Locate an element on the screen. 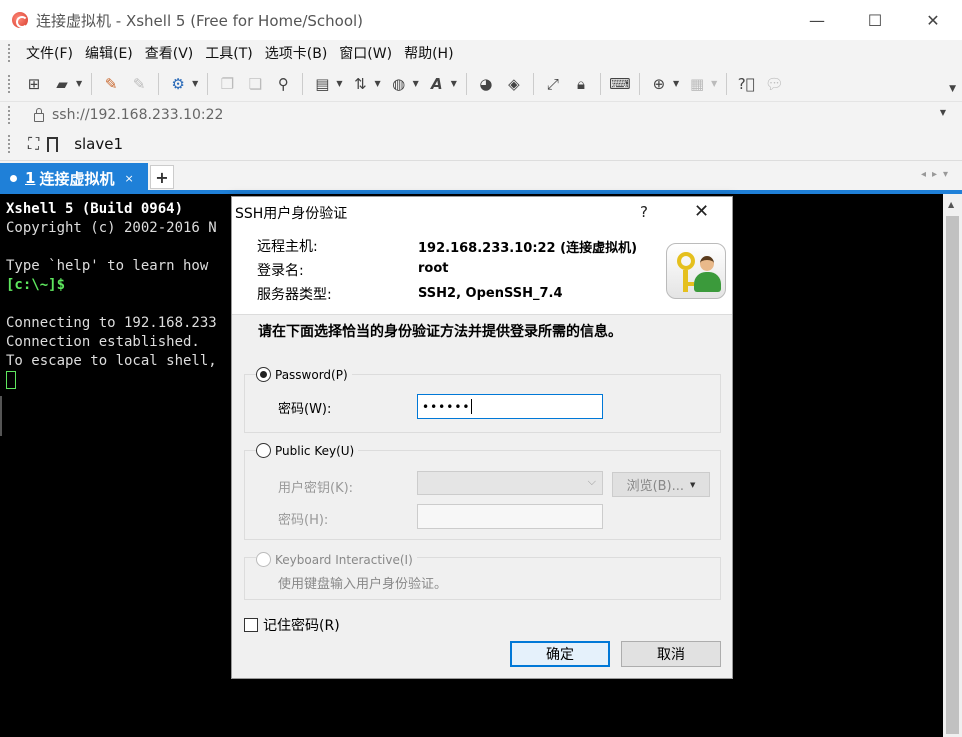 The image size is (962, 737). tab-close-icon: × is located at coordinates (128, 178).